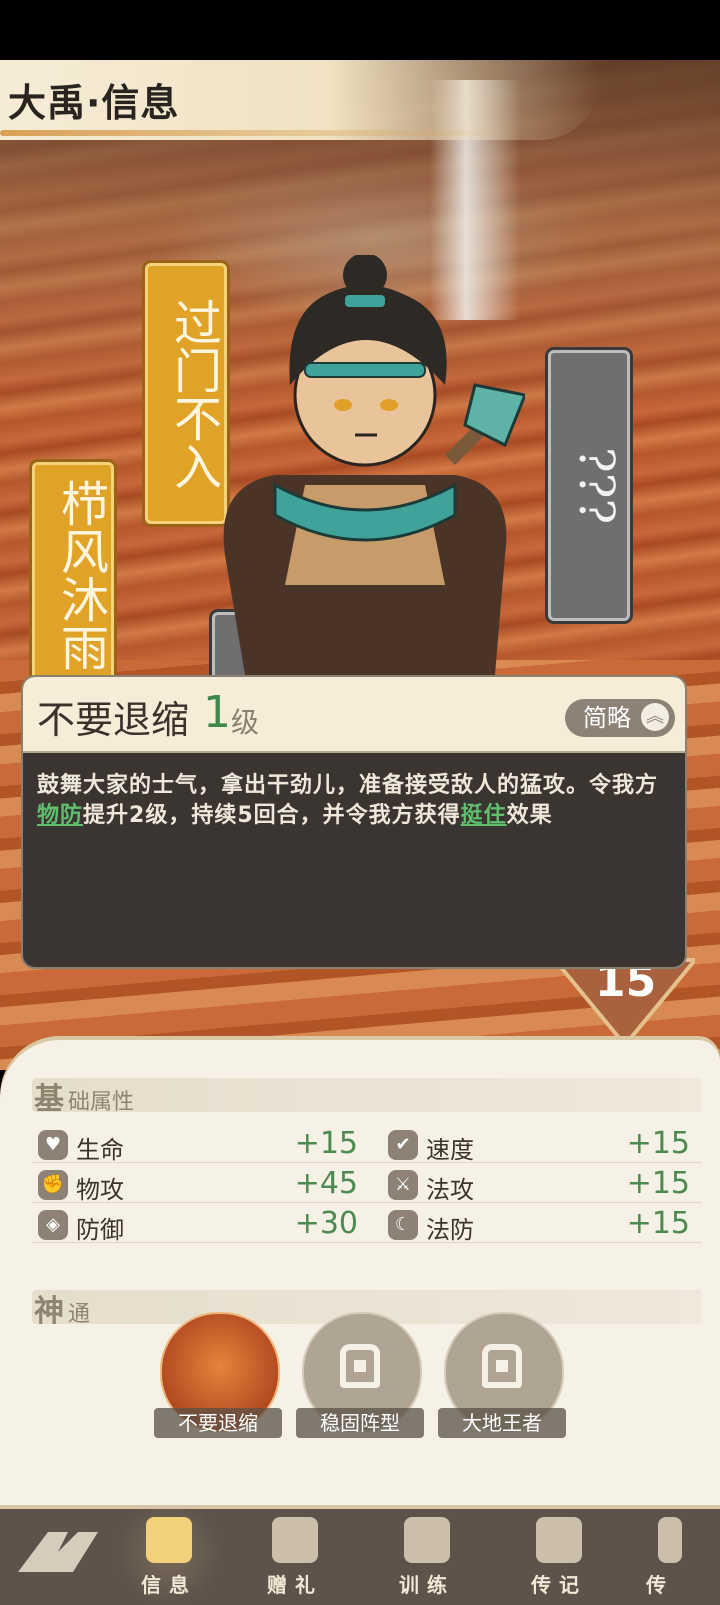 This screenshot has height=1605, width=720. Describe the element at coordinates (589, 485) in the screenshot. I see `trait-tag-unknown: ???` at that location.